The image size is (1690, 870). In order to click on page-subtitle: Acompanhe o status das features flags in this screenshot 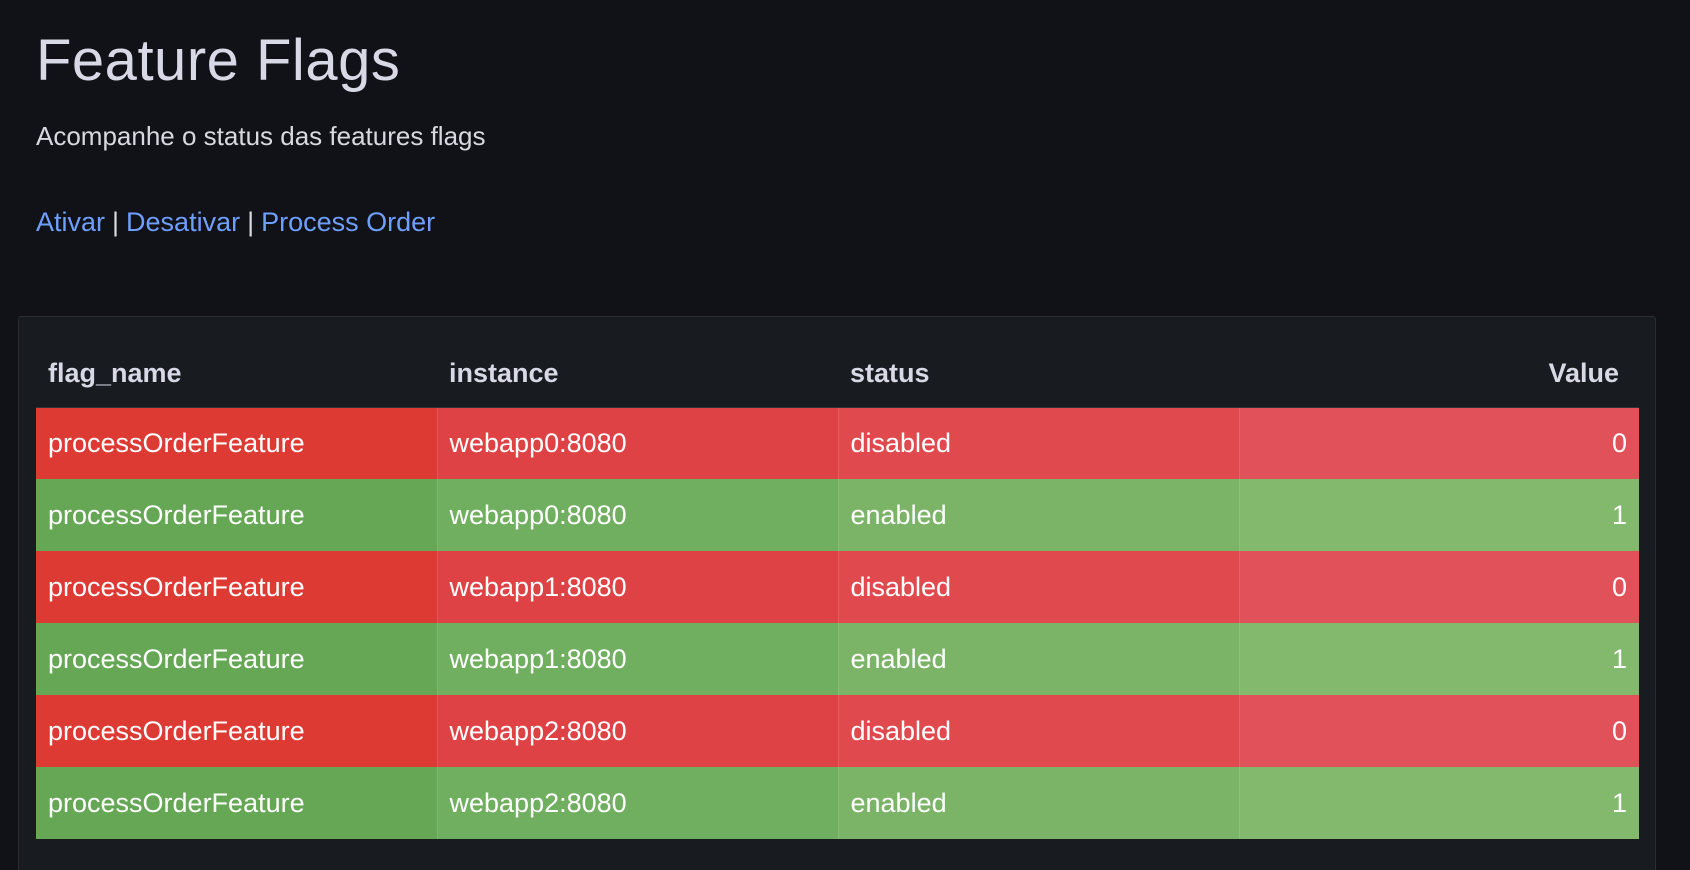, I will do `click(261, 136)`.